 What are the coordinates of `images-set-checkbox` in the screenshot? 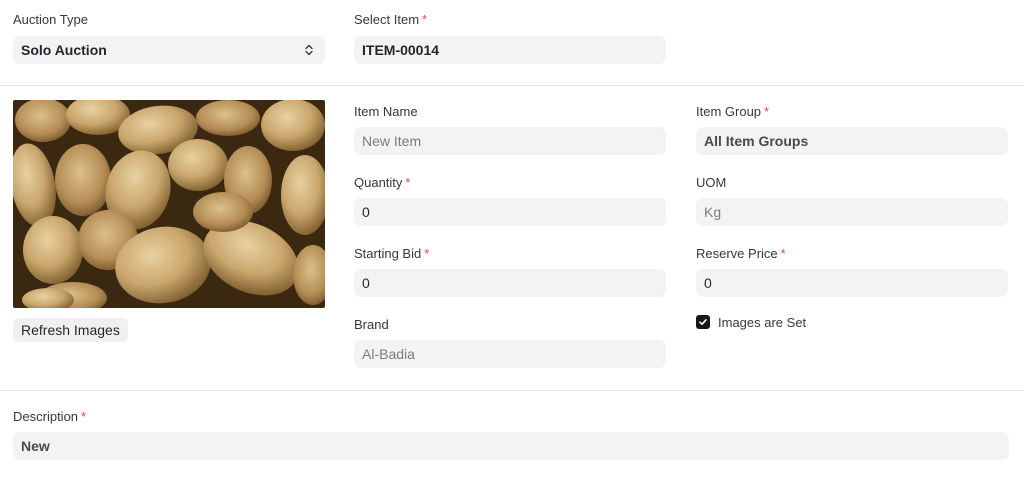 It's located at (703, 322).